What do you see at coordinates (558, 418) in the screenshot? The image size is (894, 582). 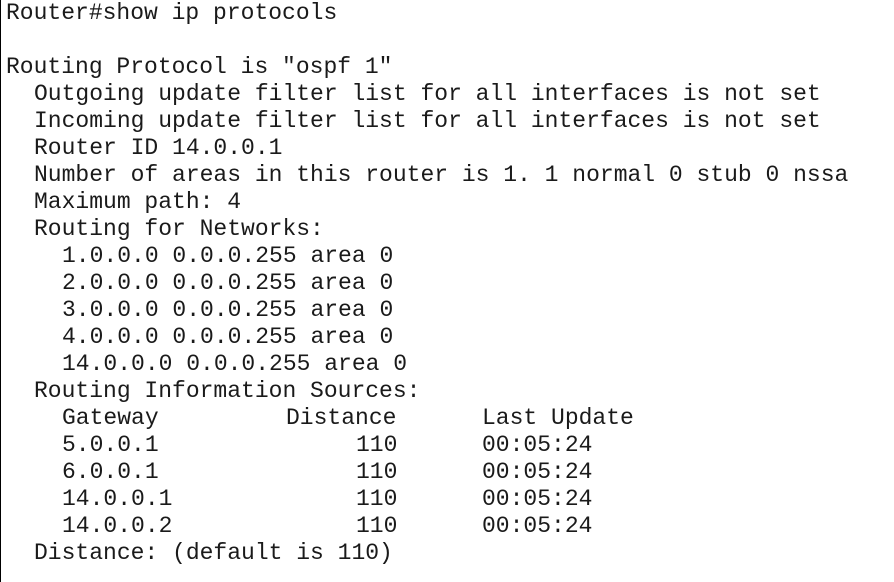 I see `column-header-last-update: Last Update` at bounding box center [558, 418].